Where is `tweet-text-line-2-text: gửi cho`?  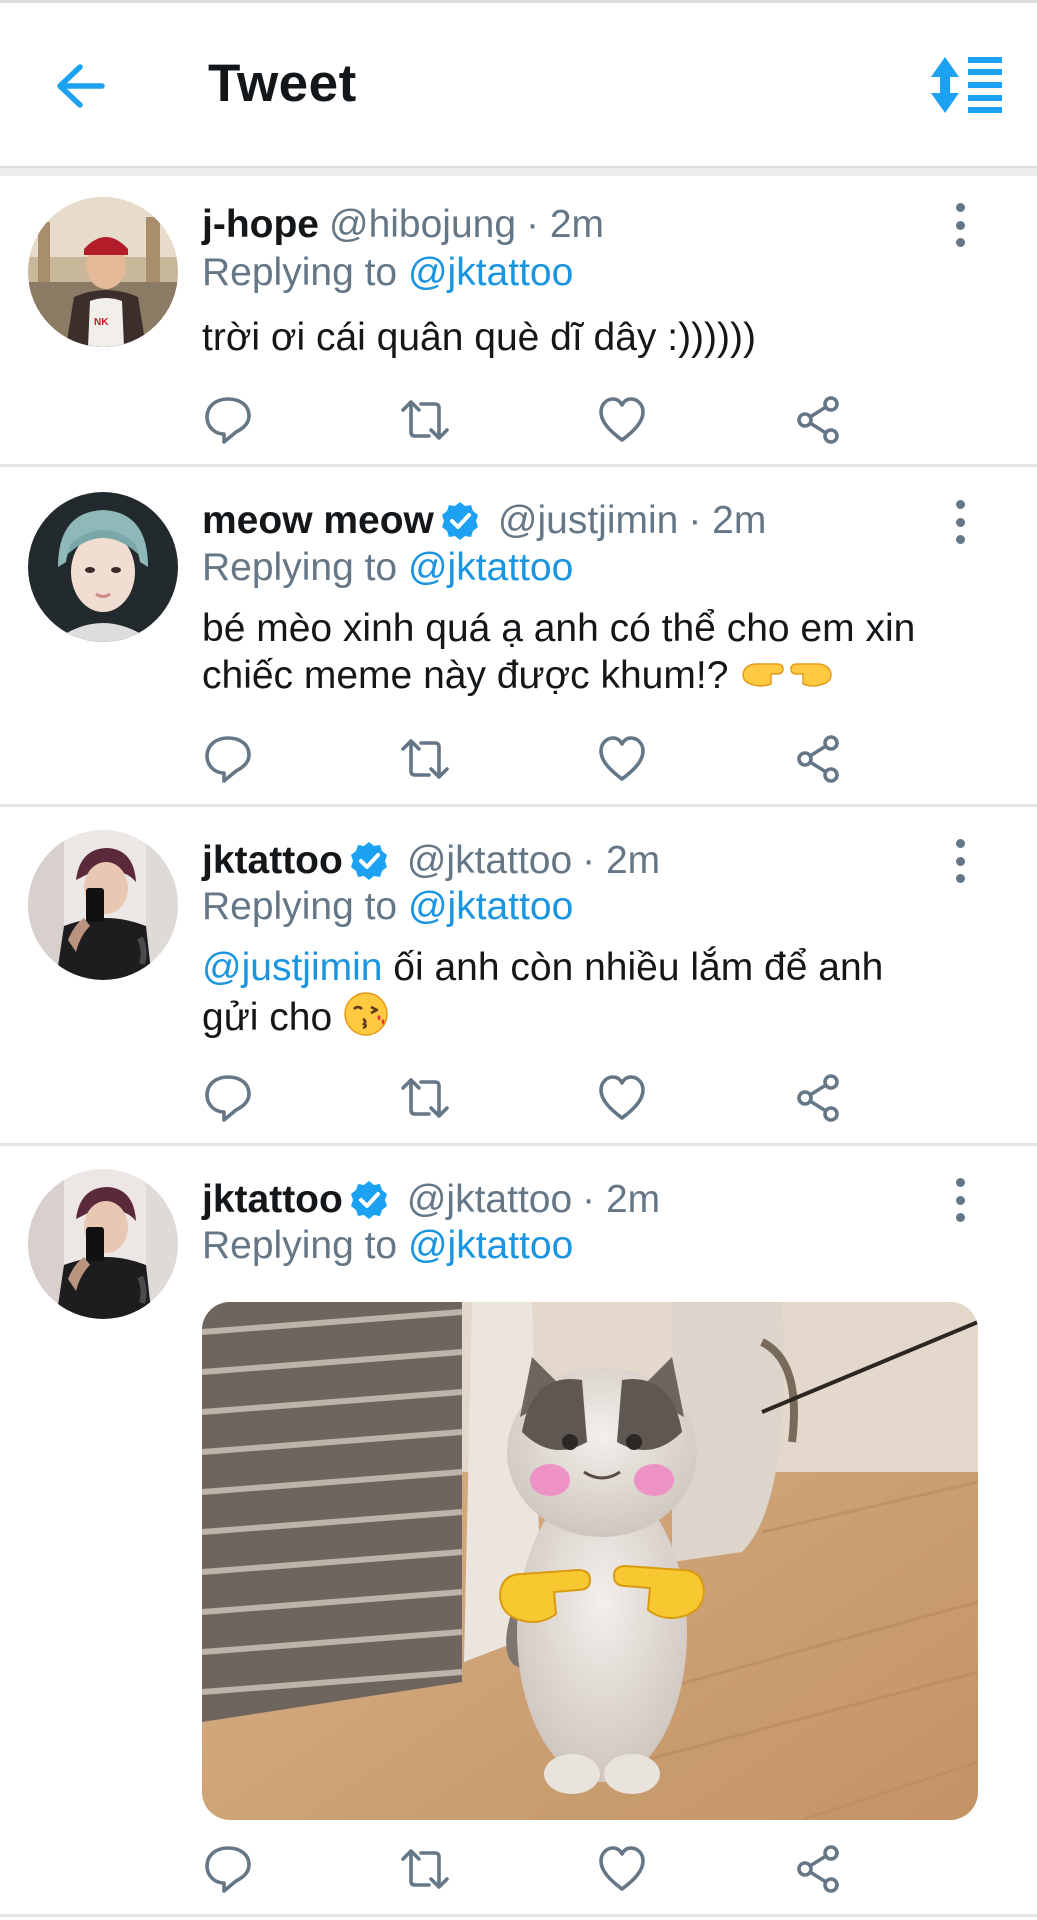 tweet-text-line-2-text: gửi cho is located at coordinates (267, 1017).